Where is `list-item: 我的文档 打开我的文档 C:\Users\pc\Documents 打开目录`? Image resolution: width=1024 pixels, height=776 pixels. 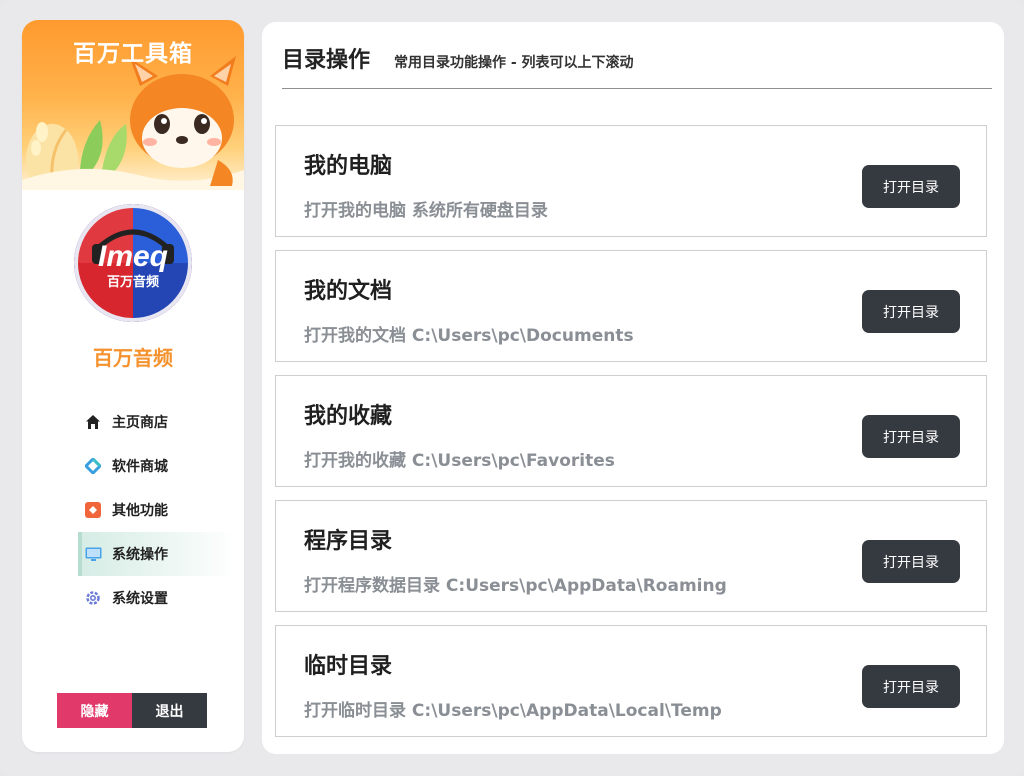 list-item: 我的文档 打开我的文档 C:\Users\pc\Documents 打开目录 is located at coordinates (631, 306).